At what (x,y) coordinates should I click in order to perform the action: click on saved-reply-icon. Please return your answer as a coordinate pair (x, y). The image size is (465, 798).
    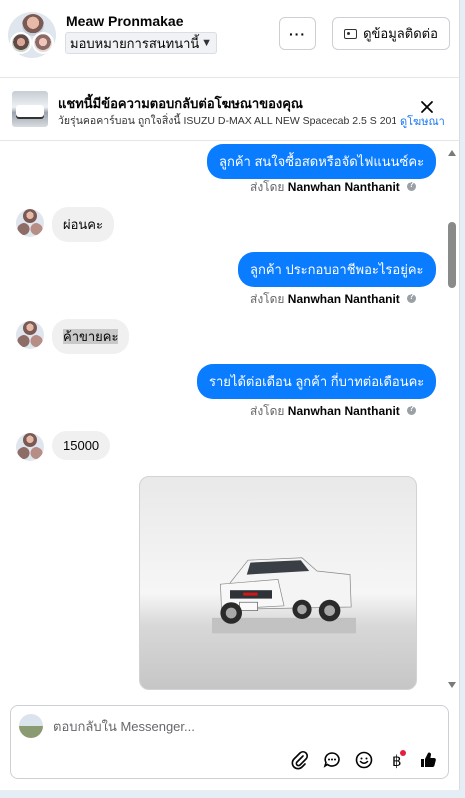
    Looking at the image, I should click on (332, 760).